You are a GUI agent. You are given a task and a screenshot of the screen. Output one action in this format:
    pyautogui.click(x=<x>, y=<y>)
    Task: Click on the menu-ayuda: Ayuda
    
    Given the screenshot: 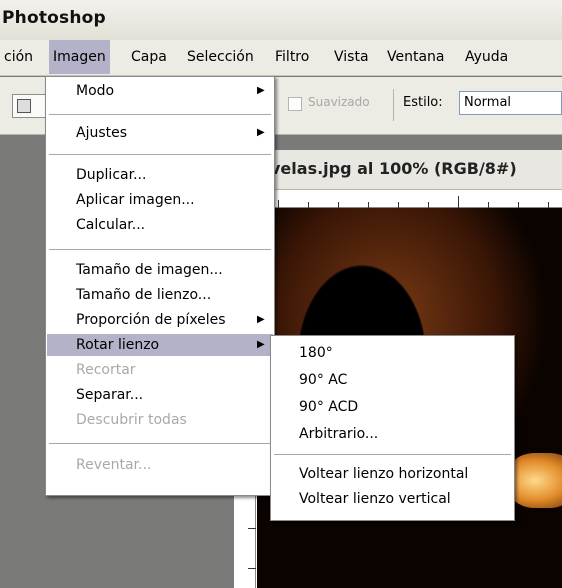 What is the action you would take?
    pyautogui.click(x=486, y=57)
    